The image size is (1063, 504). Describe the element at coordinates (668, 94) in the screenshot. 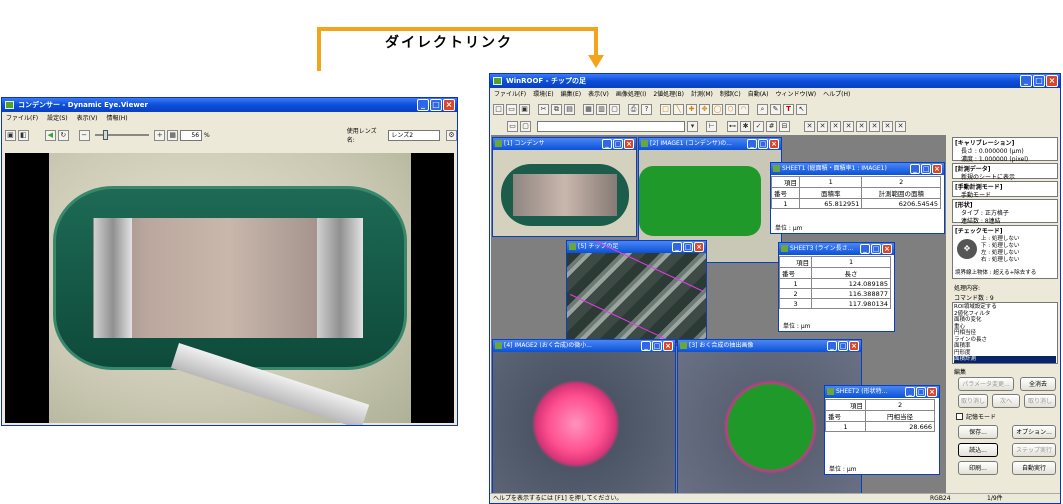

I see `menu-binary: 2値処理(B)` at that location.